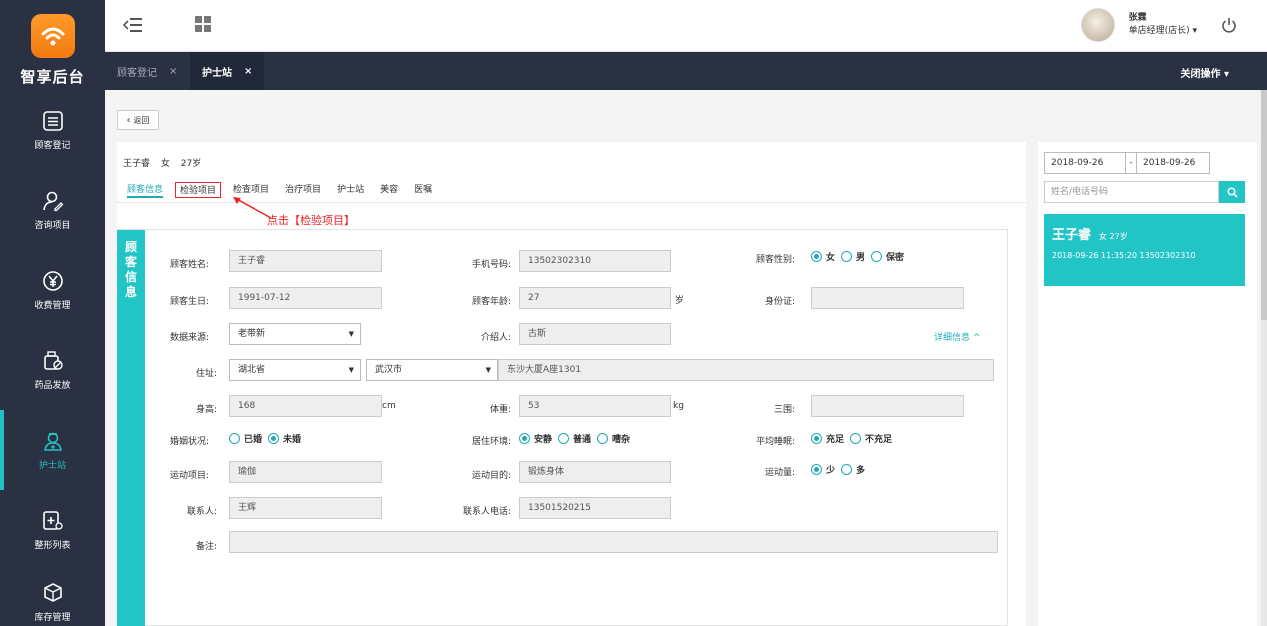 This screenshot has width=1267, height=626. What do you see at coordinates (52, 618) in the screenshot?
I see `sidebar-item-label: 库存管理` at bounding box center [52, 618].